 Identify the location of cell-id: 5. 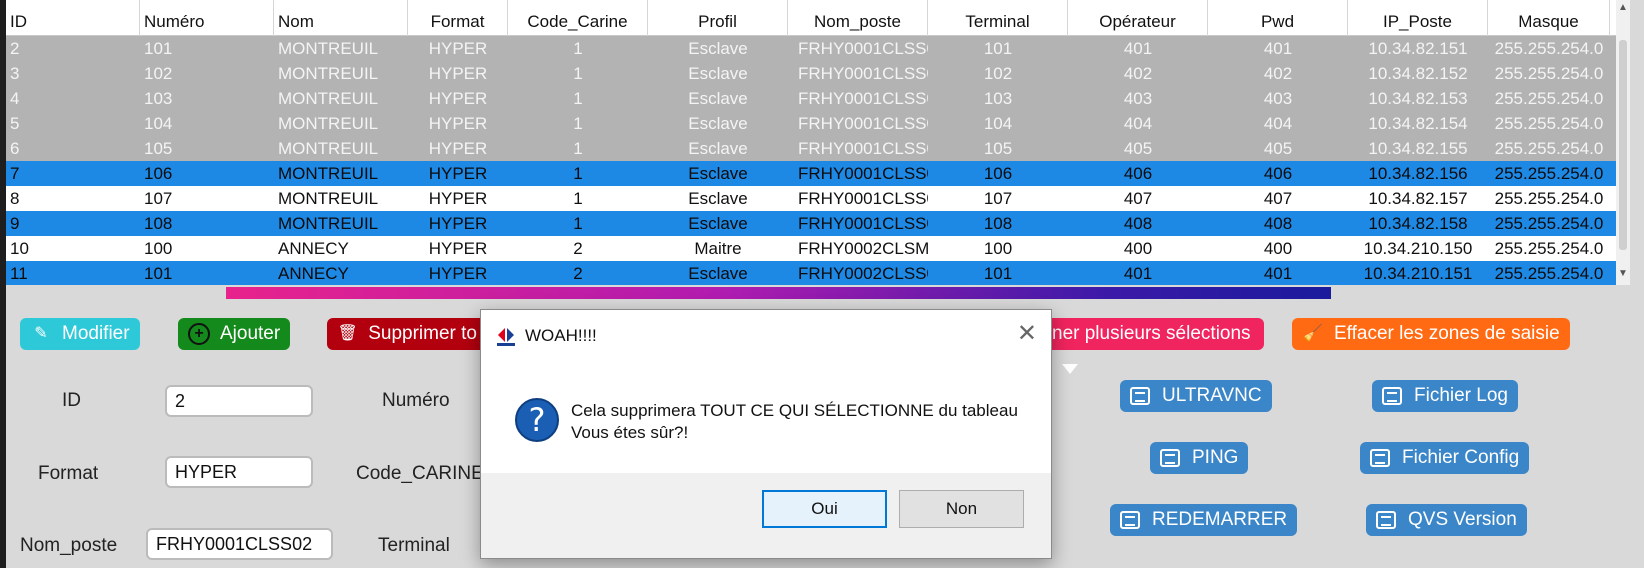
(73, 123).